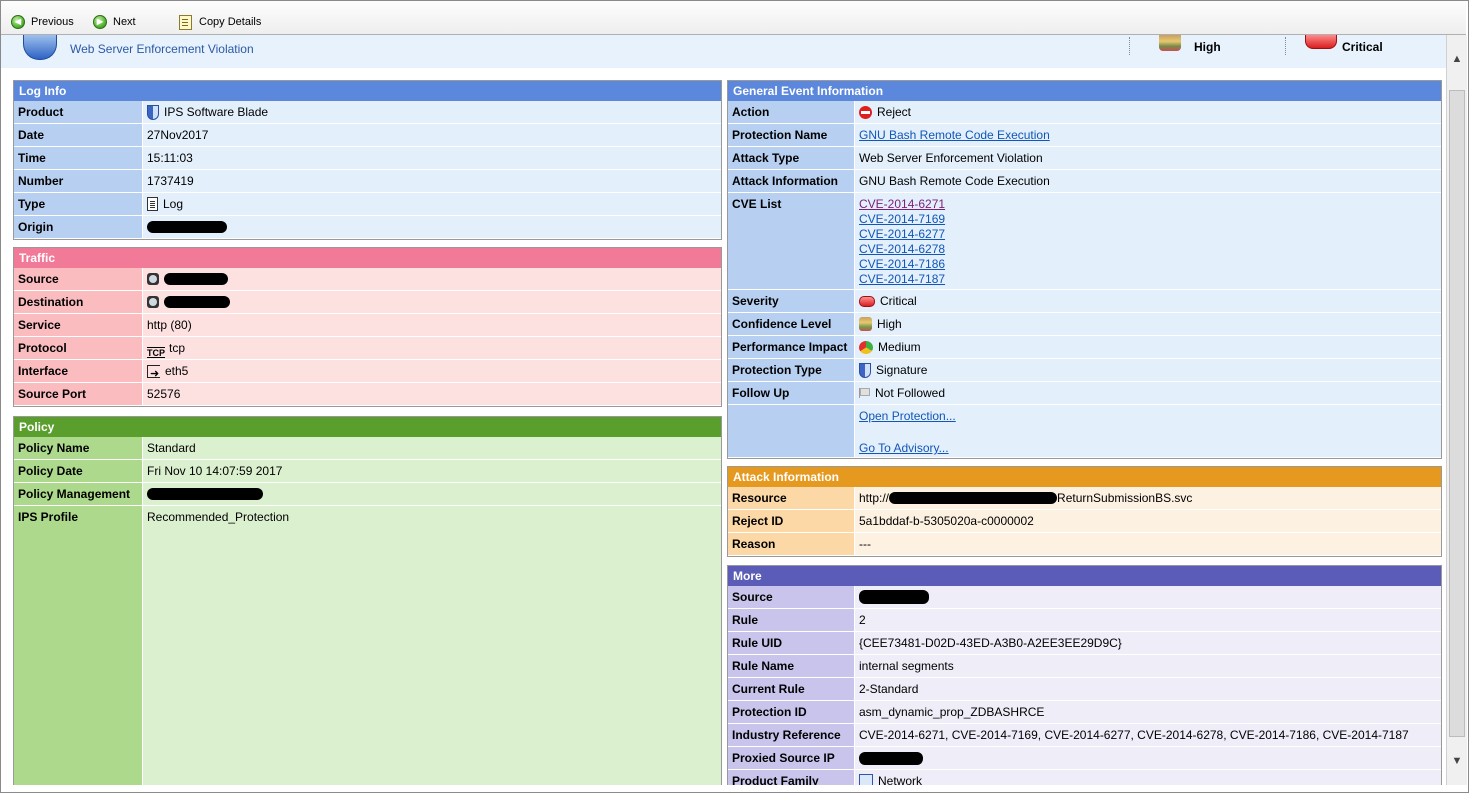 The height and width of the screenshot is (793, 1469). Describe the element at coordinates (367, 372) in the screenshot. I see `traffic-row: Interface eth5` at that location.